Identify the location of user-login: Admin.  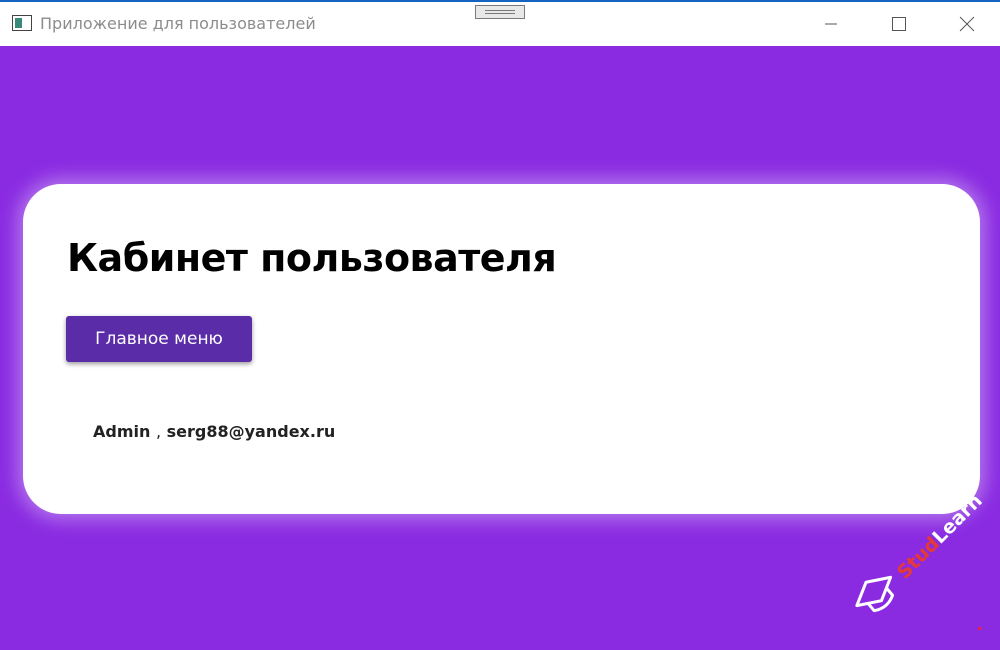
(122, 431).